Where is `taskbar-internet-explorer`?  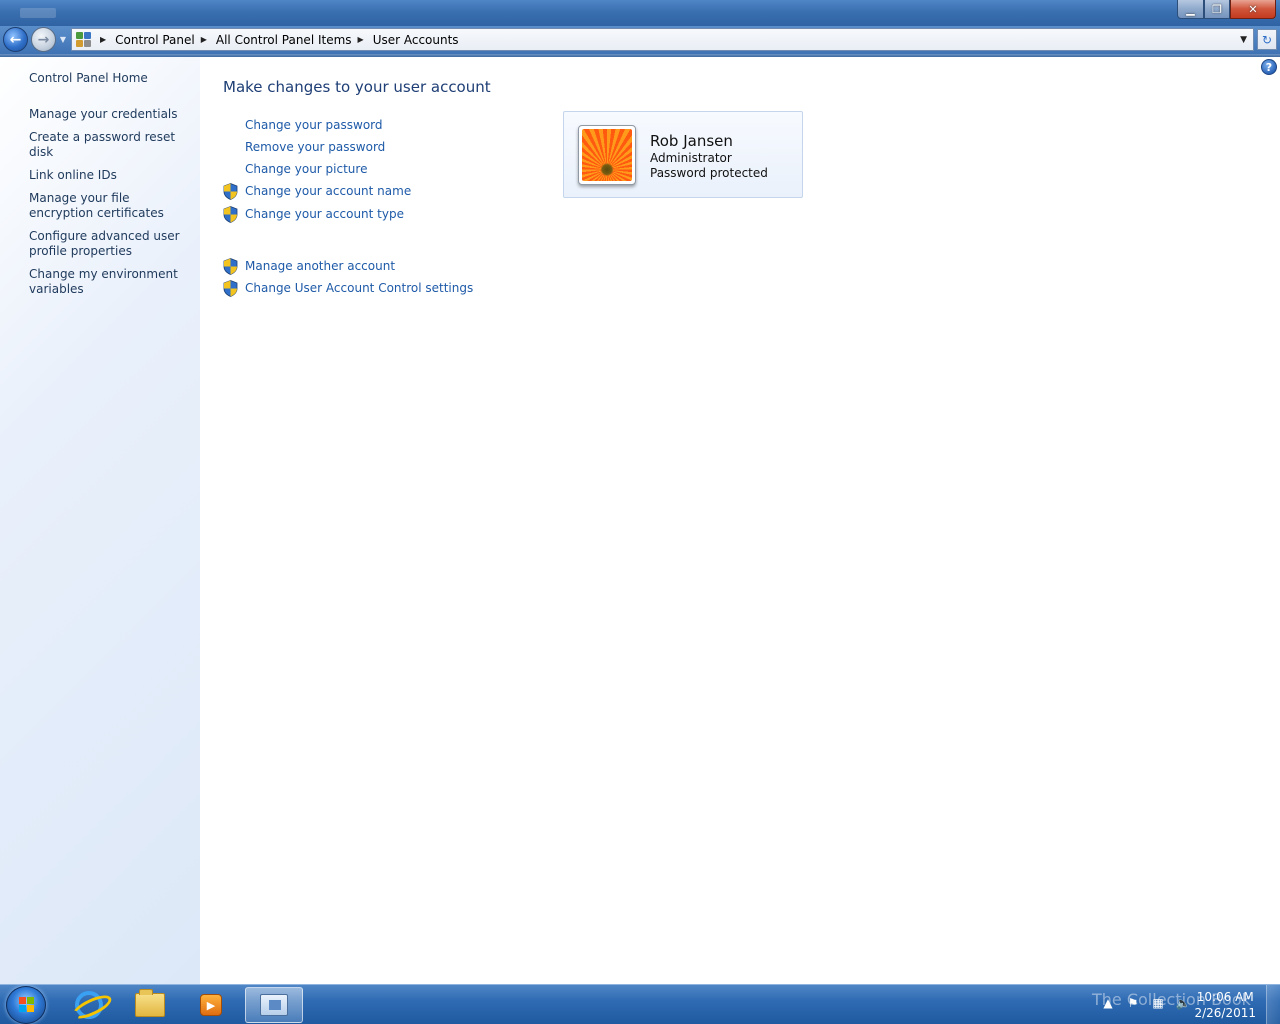
taskbar-internet-explorer is located at coordinates (89, 1005).